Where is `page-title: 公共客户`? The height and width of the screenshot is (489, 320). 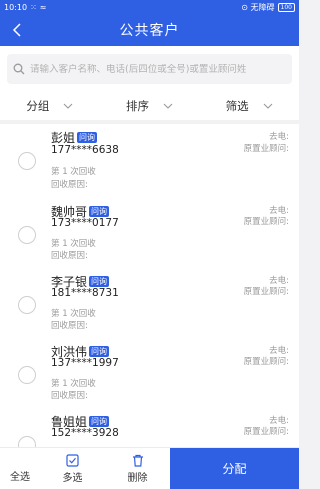 page-title: 公共客户 is located at coordinates (149, 31).